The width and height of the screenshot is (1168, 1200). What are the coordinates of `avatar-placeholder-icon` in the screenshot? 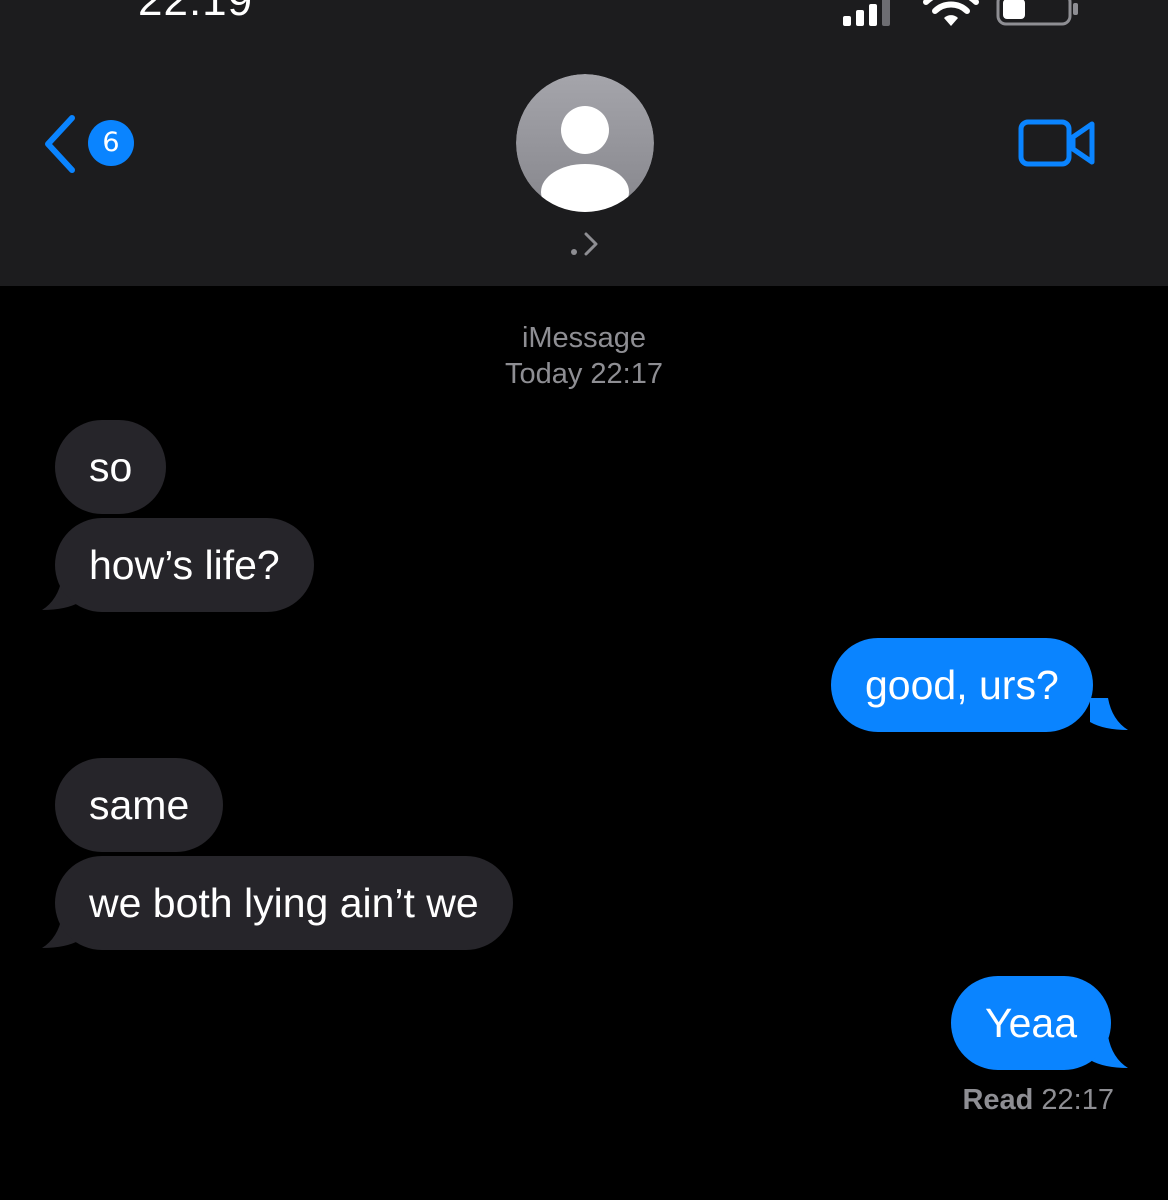 It's located at (585, 143).